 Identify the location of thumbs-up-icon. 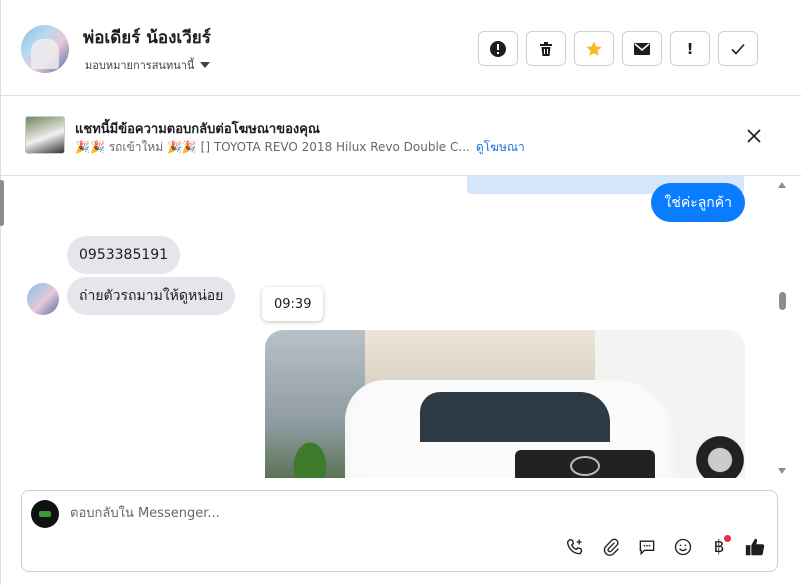
(755, 547).